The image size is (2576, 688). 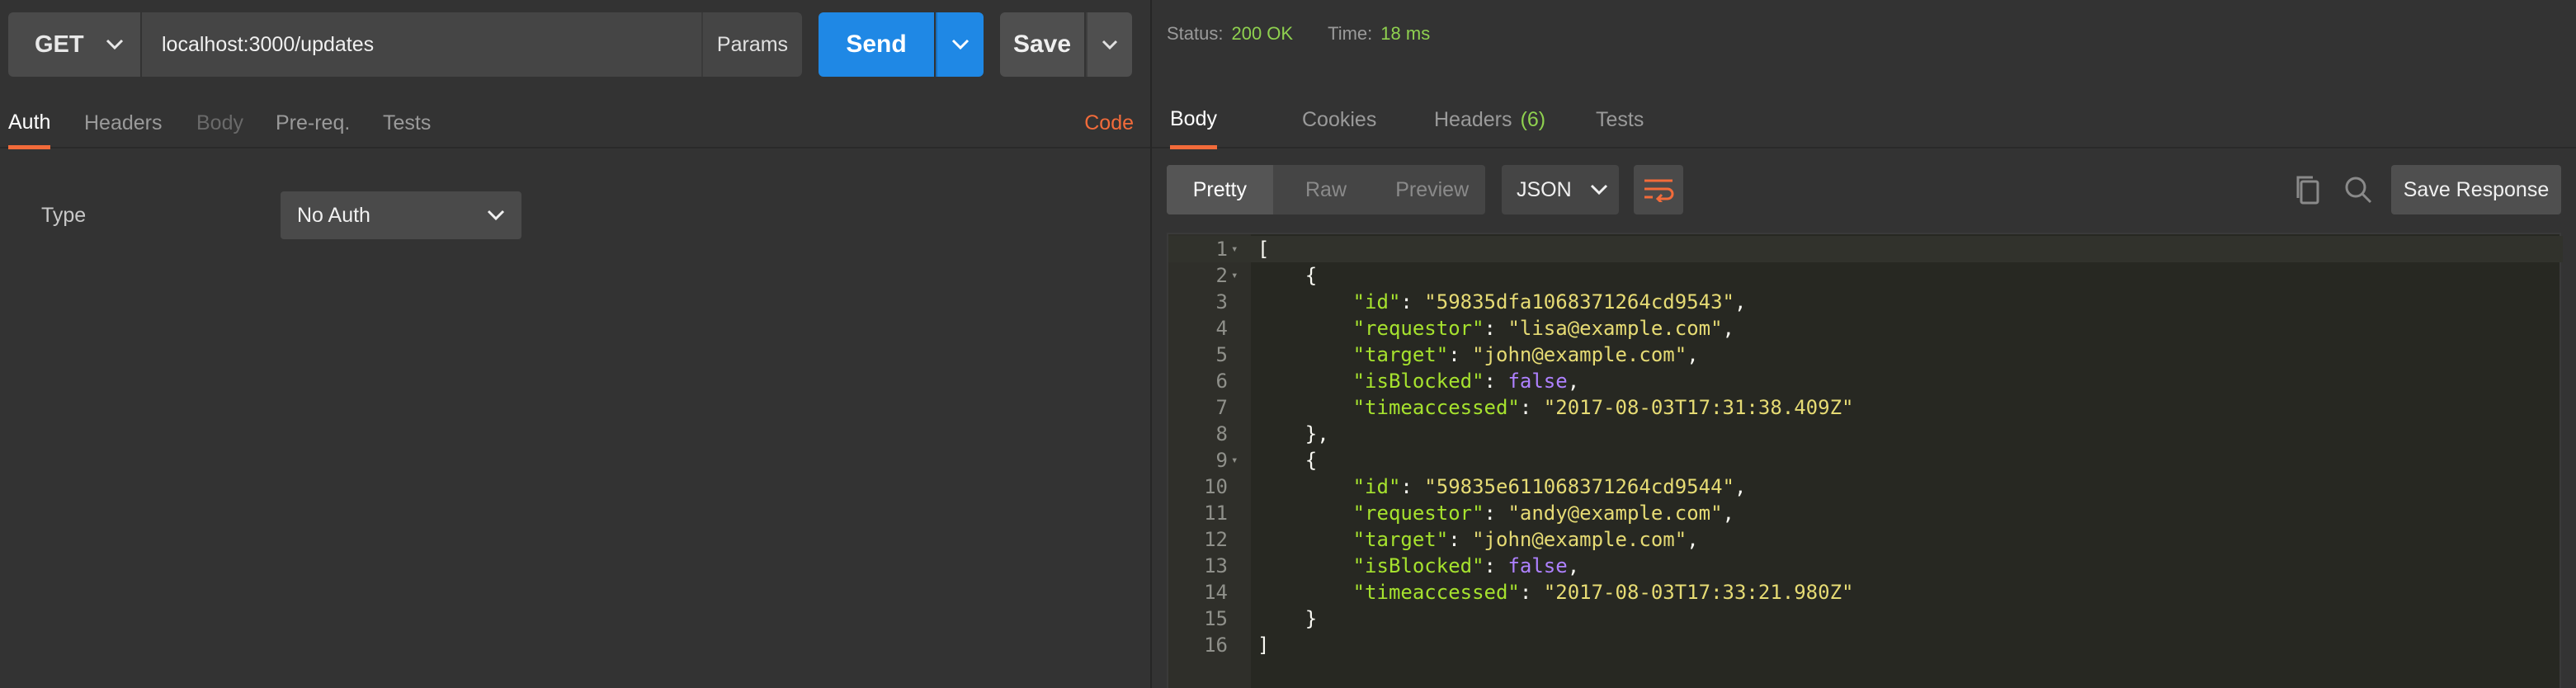 I want to click on tab-response-tests: Tests, so click(x=1620, y=119).